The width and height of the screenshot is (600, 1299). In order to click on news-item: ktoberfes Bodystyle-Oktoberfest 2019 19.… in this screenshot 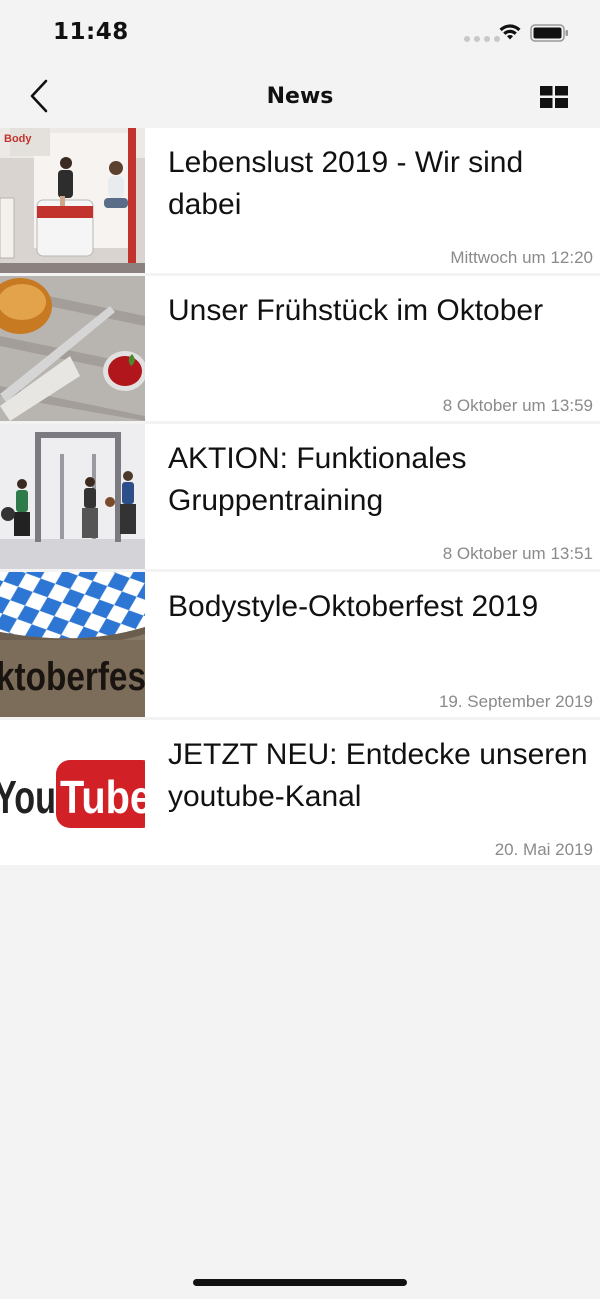, I will do `click(300, 644)`.